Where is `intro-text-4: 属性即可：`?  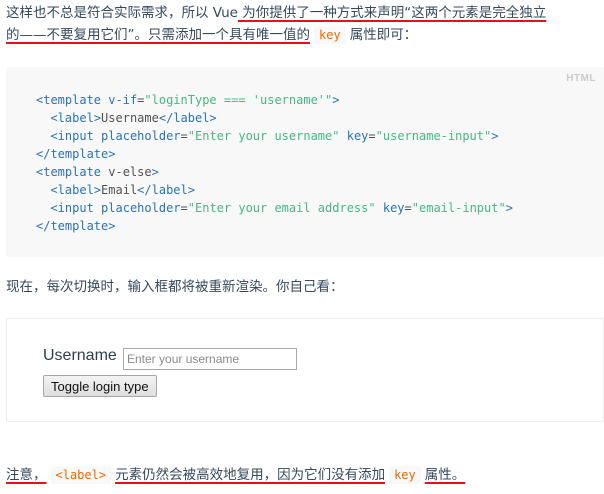
intro-text-4: 属性即可： is located at coordinates (383, 35).